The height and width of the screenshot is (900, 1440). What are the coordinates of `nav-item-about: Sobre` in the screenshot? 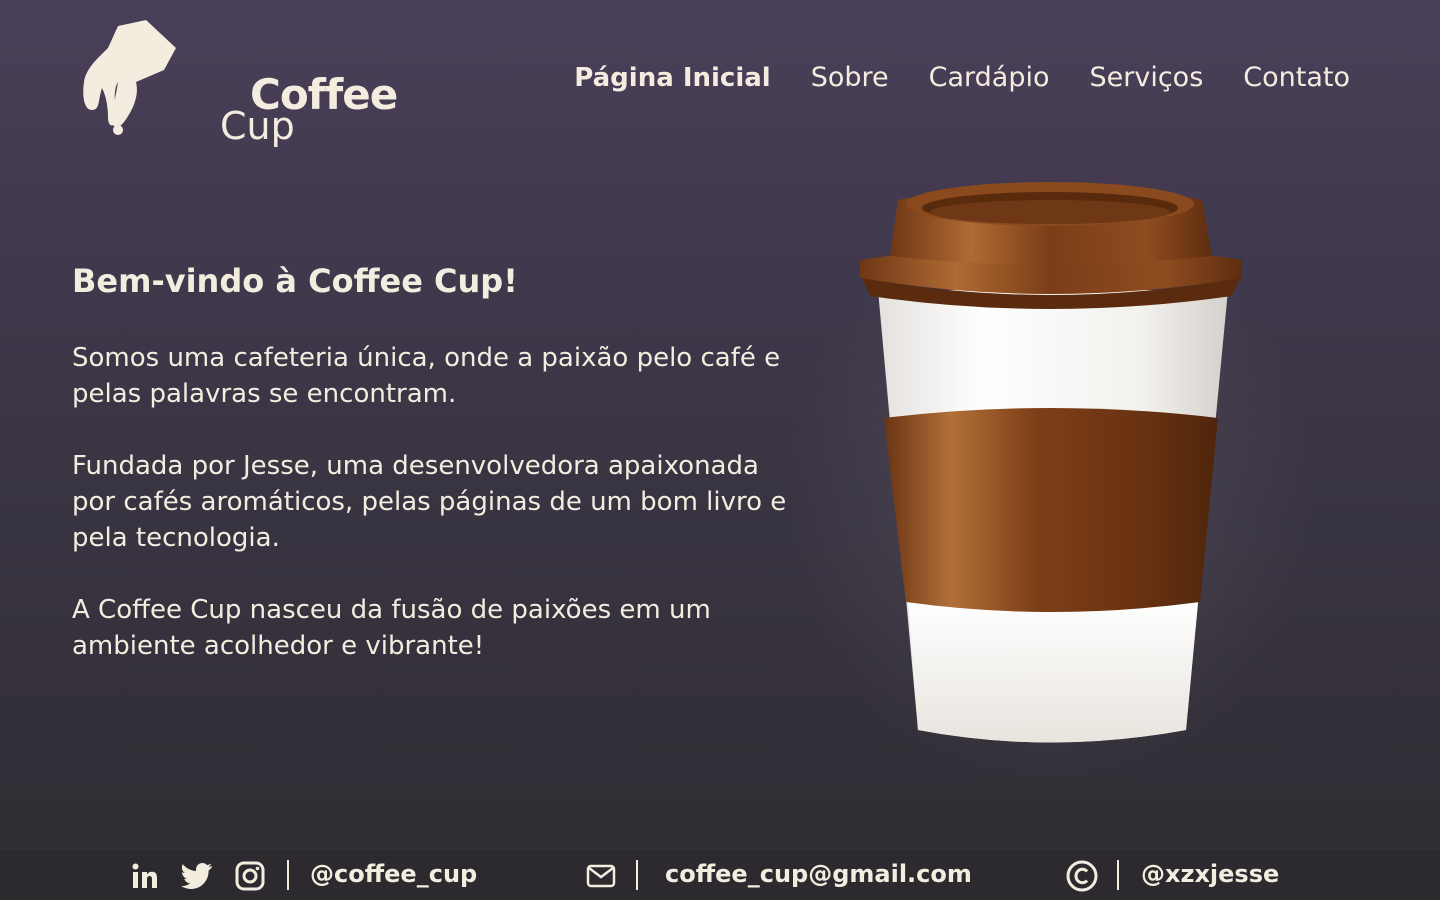 It's located at (850, 77).